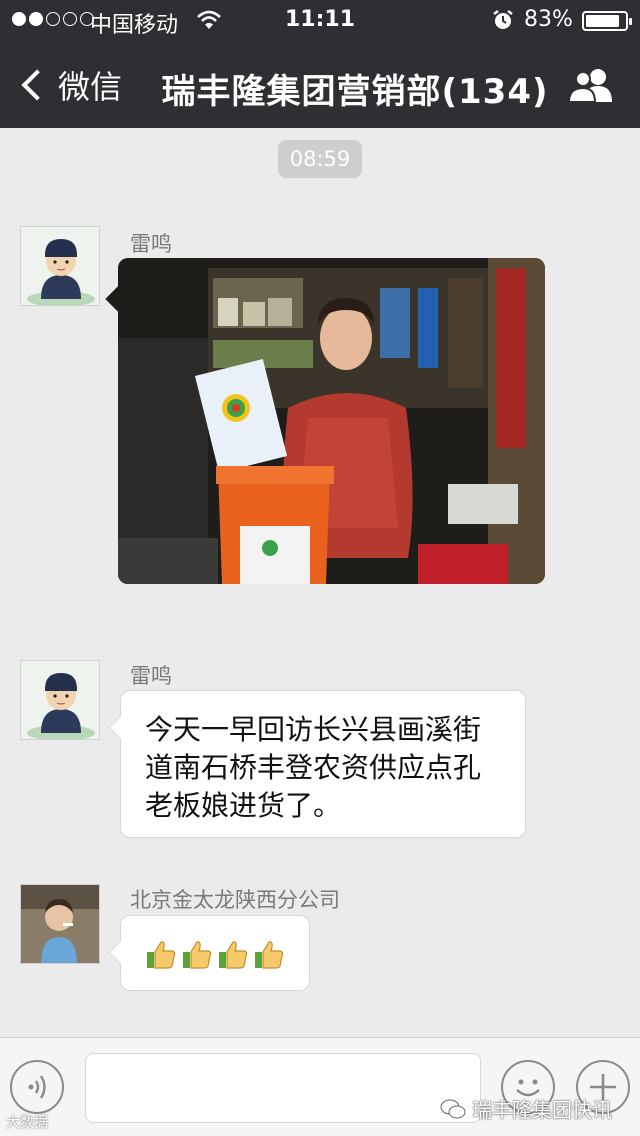 This screenshot has height=1136, width=640. I want to click on battery-icon, so click(607, 21).